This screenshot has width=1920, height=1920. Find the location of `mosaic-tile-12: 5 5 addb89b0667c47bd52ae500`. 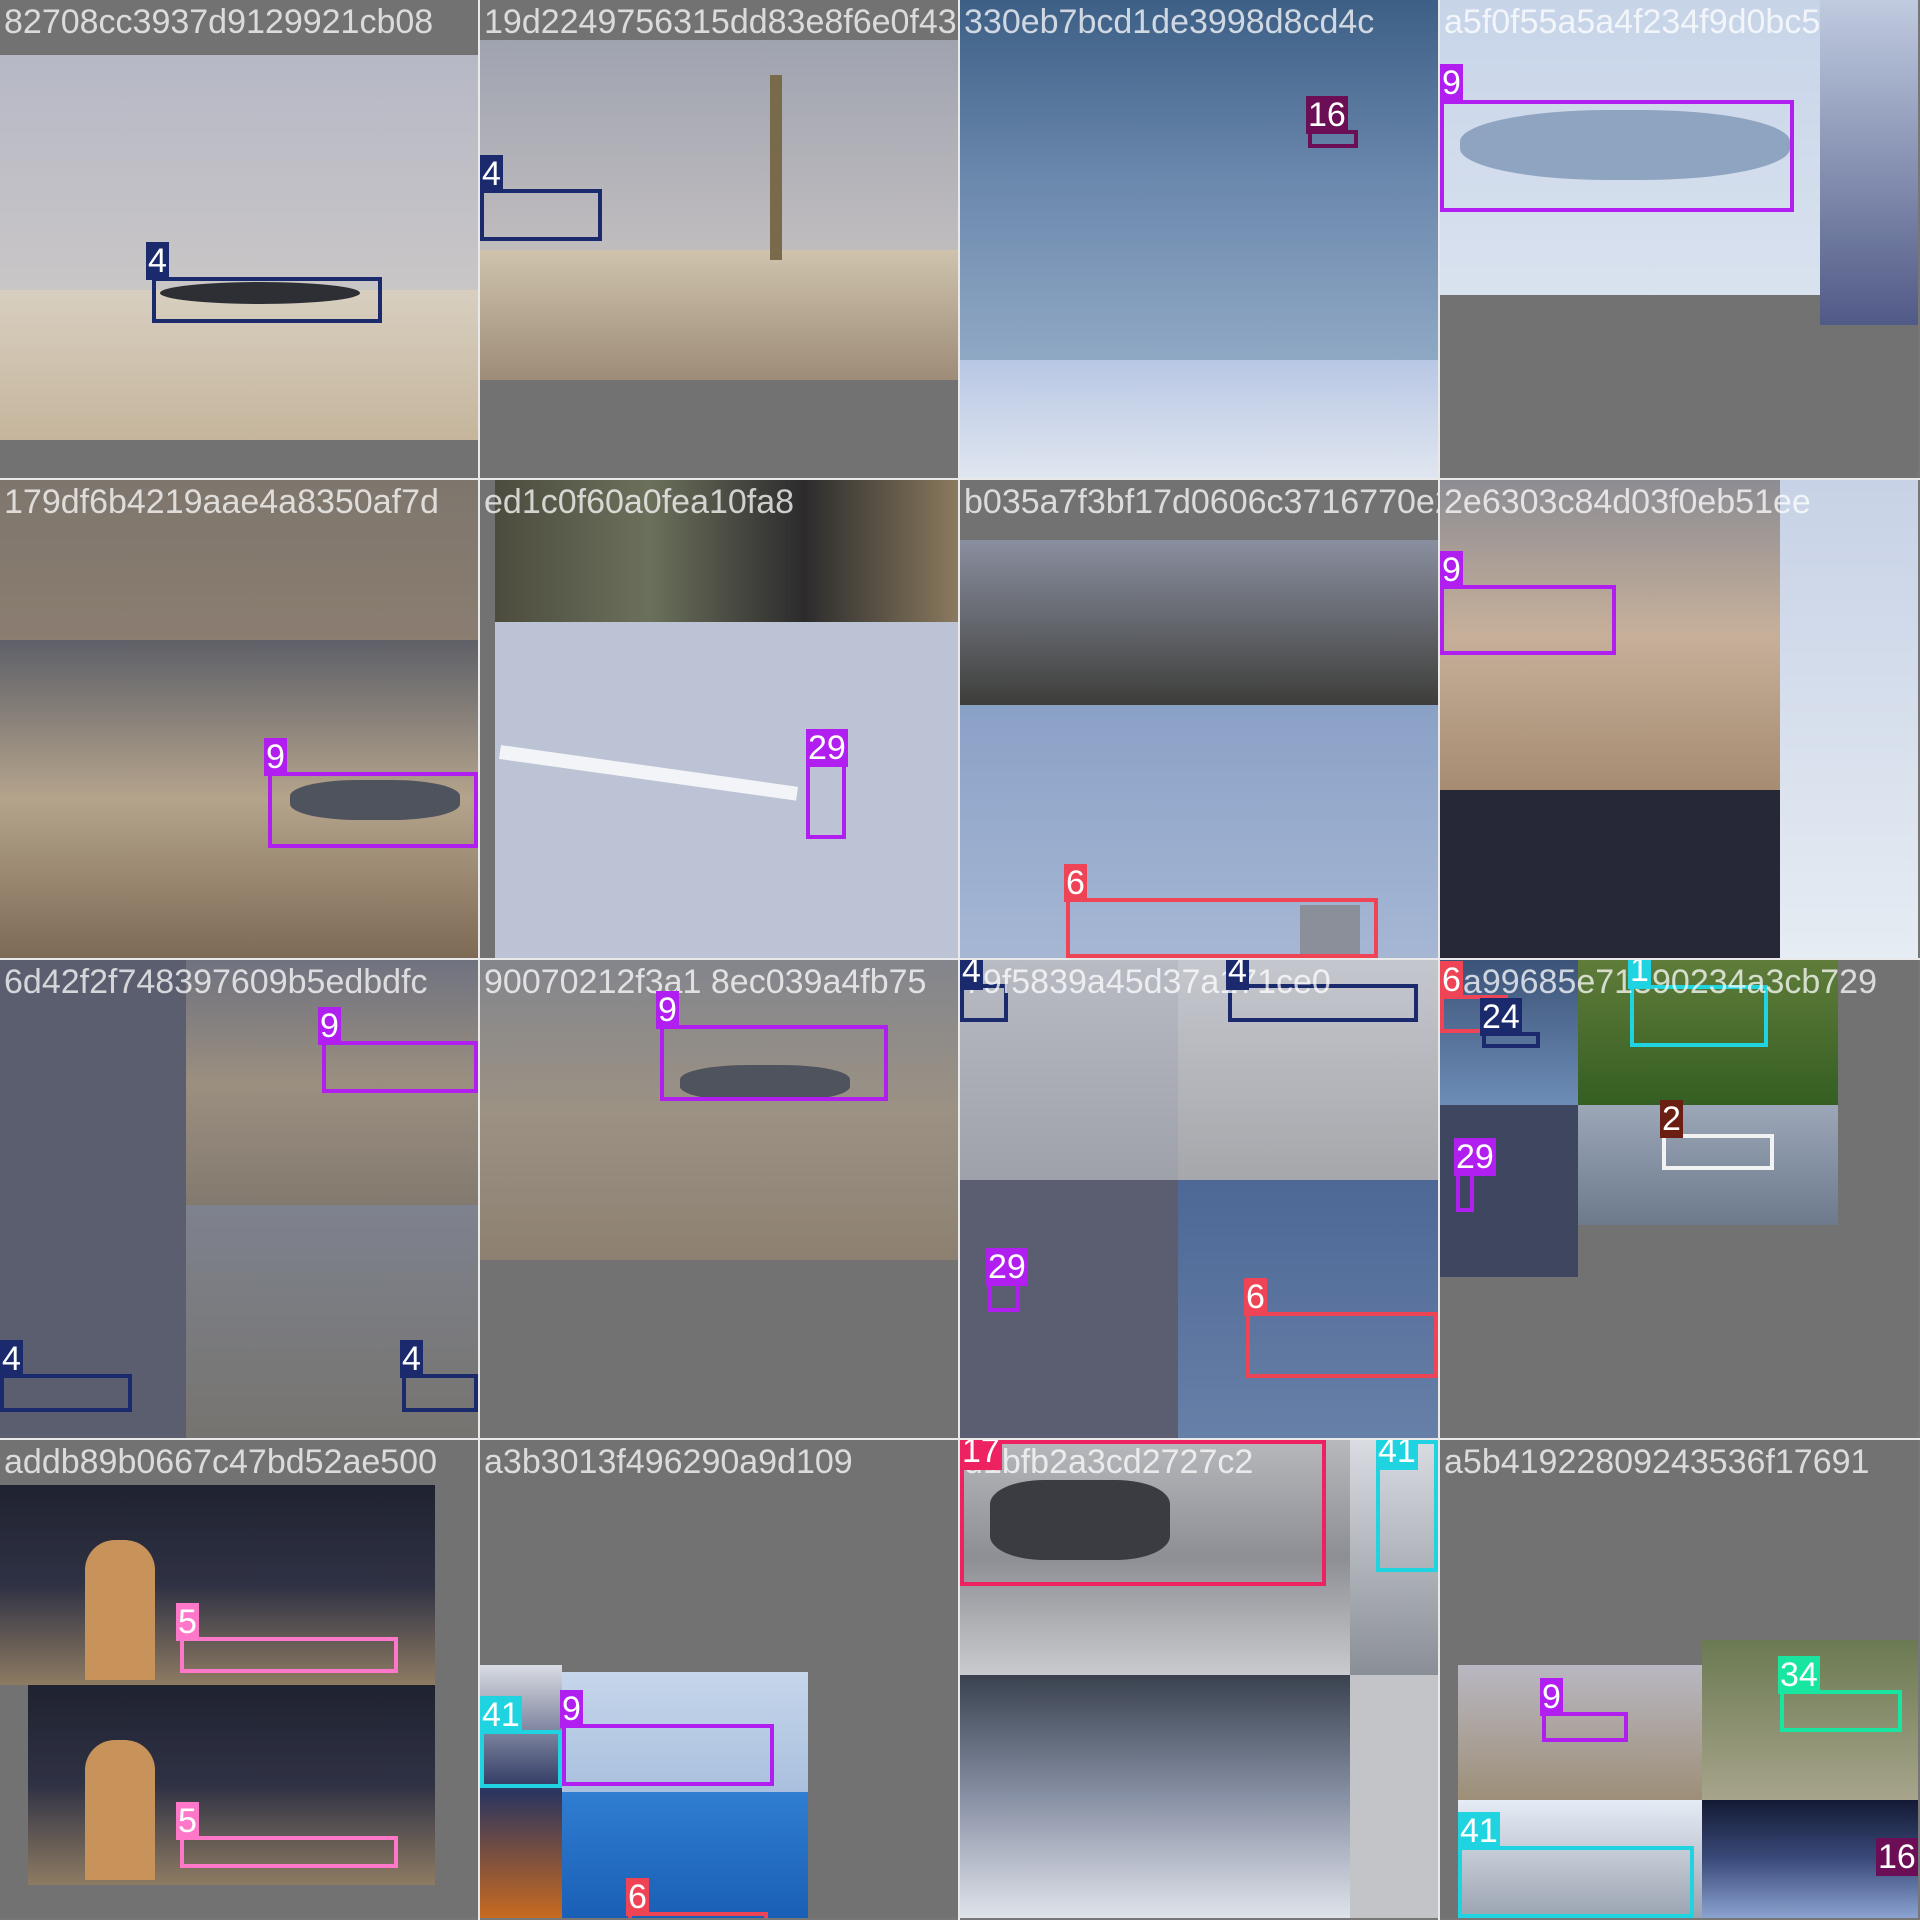

mosaic-tile-12: 5 5 addb89b0667c47bd52ae500 is located at coordinates (239, 1679).